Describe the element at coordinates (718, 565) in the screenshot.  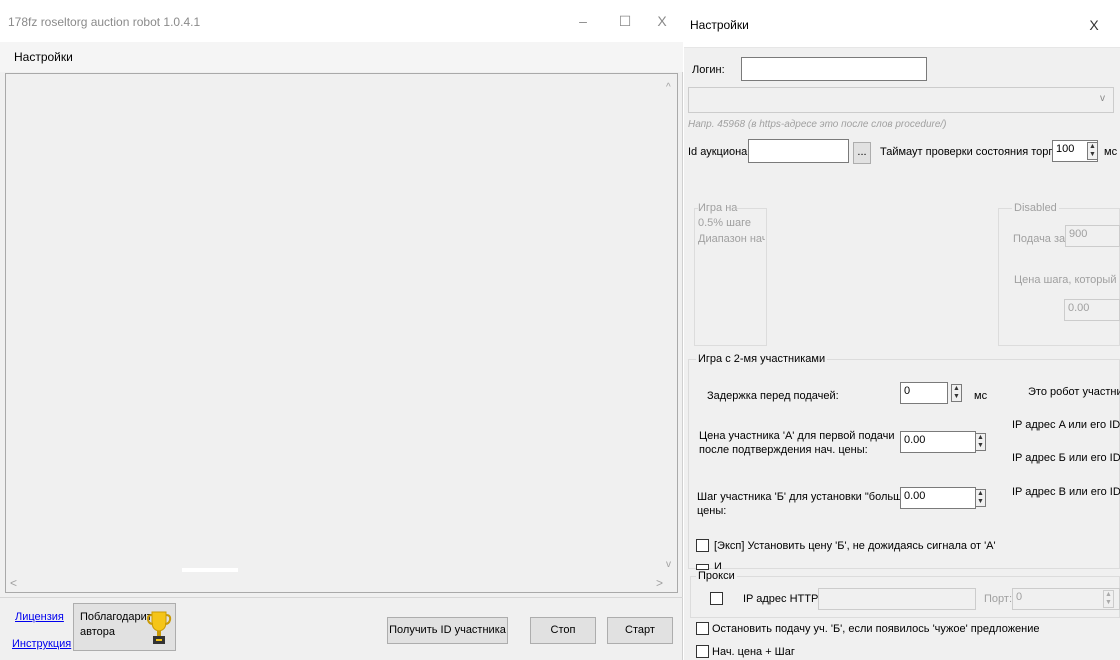
I see `partial-checkbox-label: И` at that location.